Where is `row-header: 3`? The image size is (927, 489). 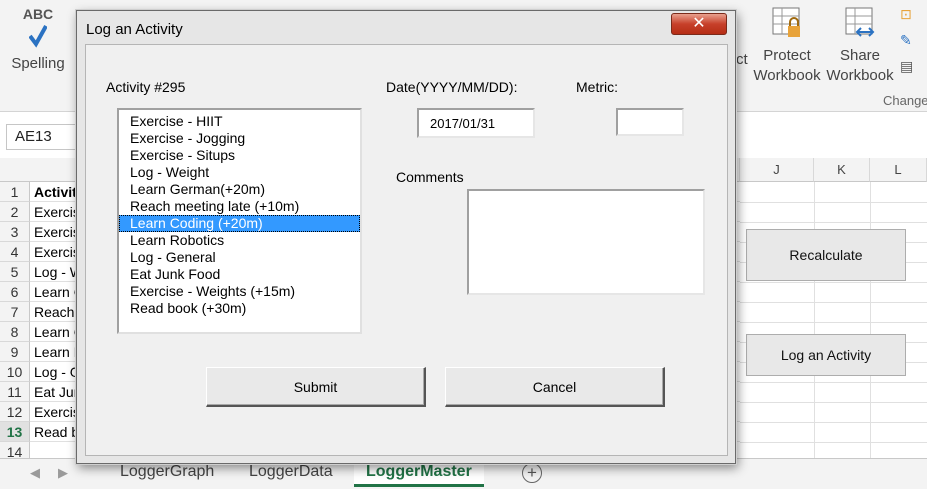 row-header: 3 is located at coordinates (15, 232).